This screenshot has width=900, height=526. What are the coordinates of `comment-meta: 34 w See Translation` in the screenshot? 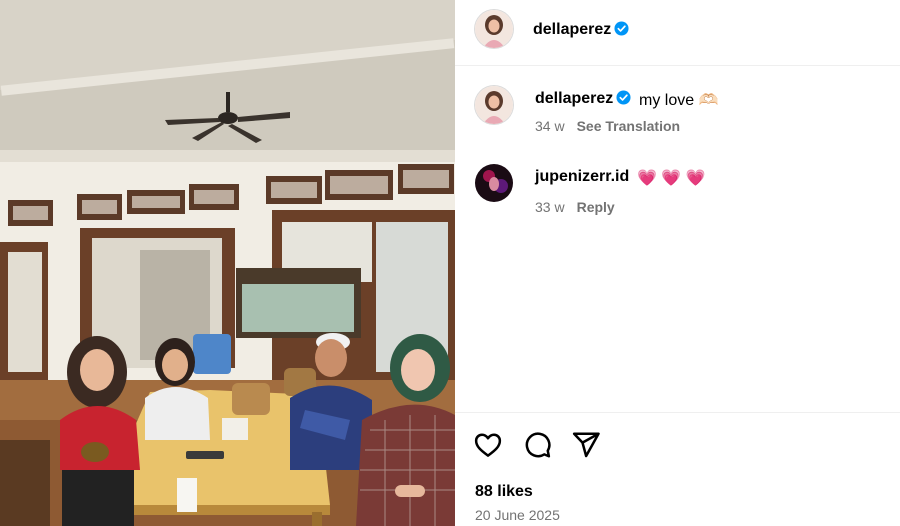 It's located at (607, 126).